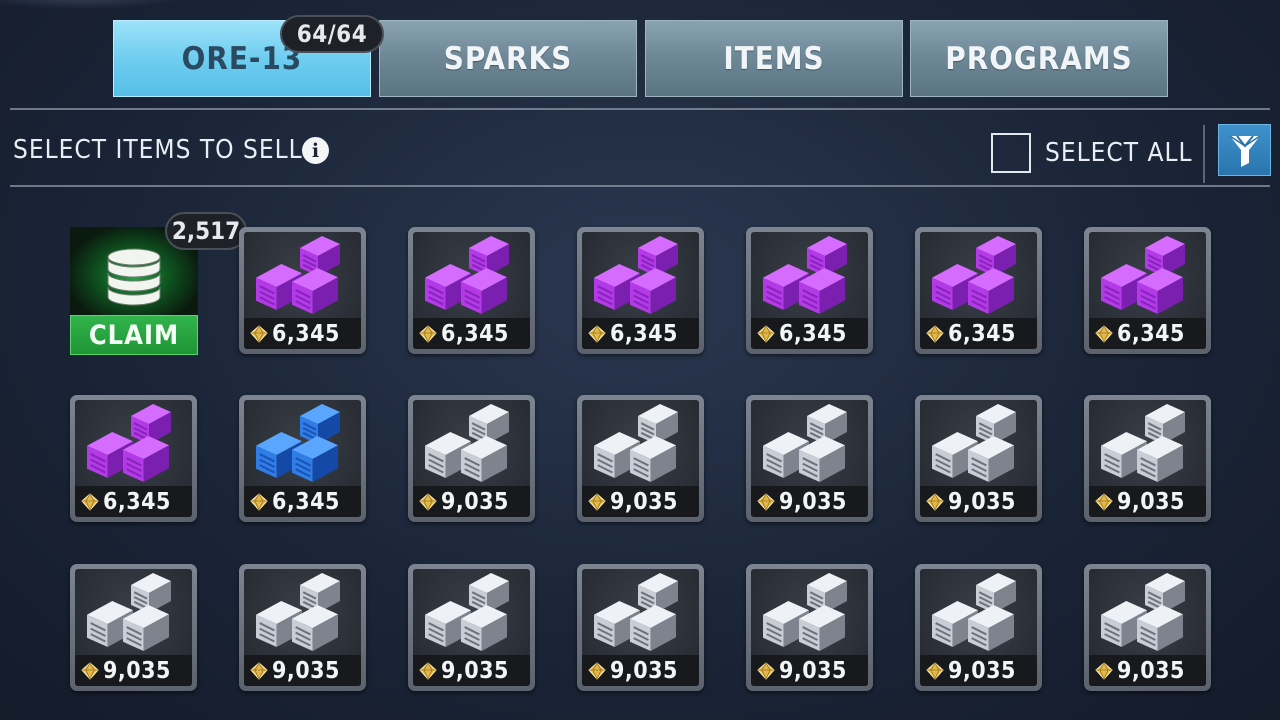 This screenshot has width=1280, height=720. What do you see at coordinates (206, 231) in the screenshot?
I see `claim-count-badge: 2,517` at bounding box center [206, 231].